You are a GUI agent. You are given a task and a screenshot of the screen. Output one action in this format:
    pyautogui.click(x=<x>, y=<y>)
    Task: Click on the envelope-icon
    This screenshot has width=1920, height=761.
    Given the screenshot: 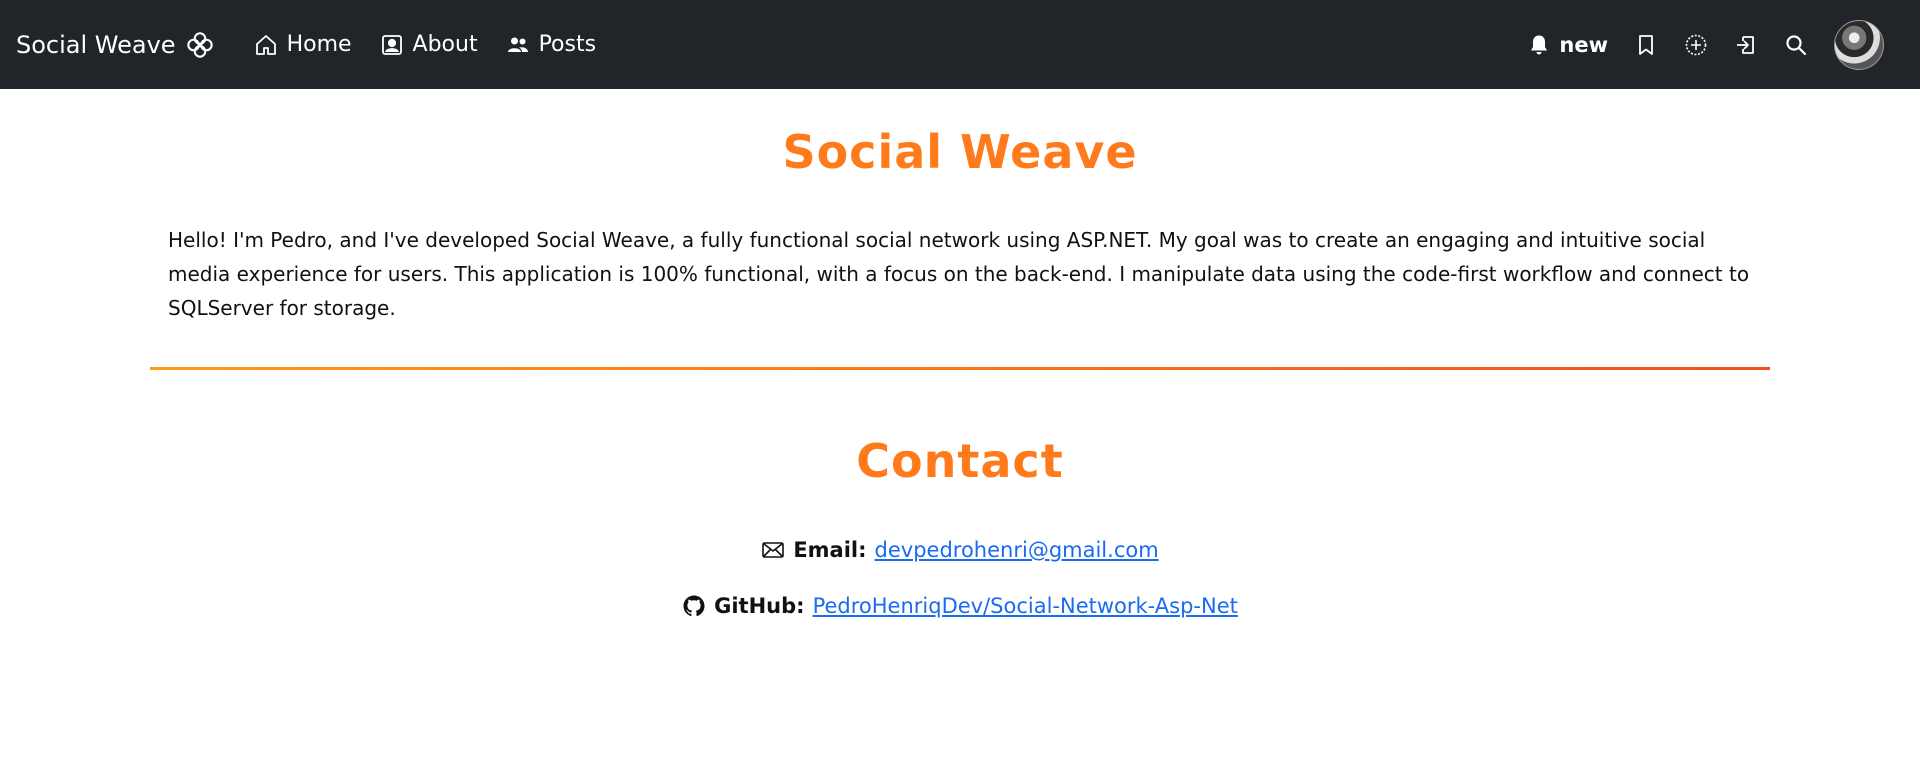 What is the action you would take?
    pyautogui.click(x=773, y=550)
    